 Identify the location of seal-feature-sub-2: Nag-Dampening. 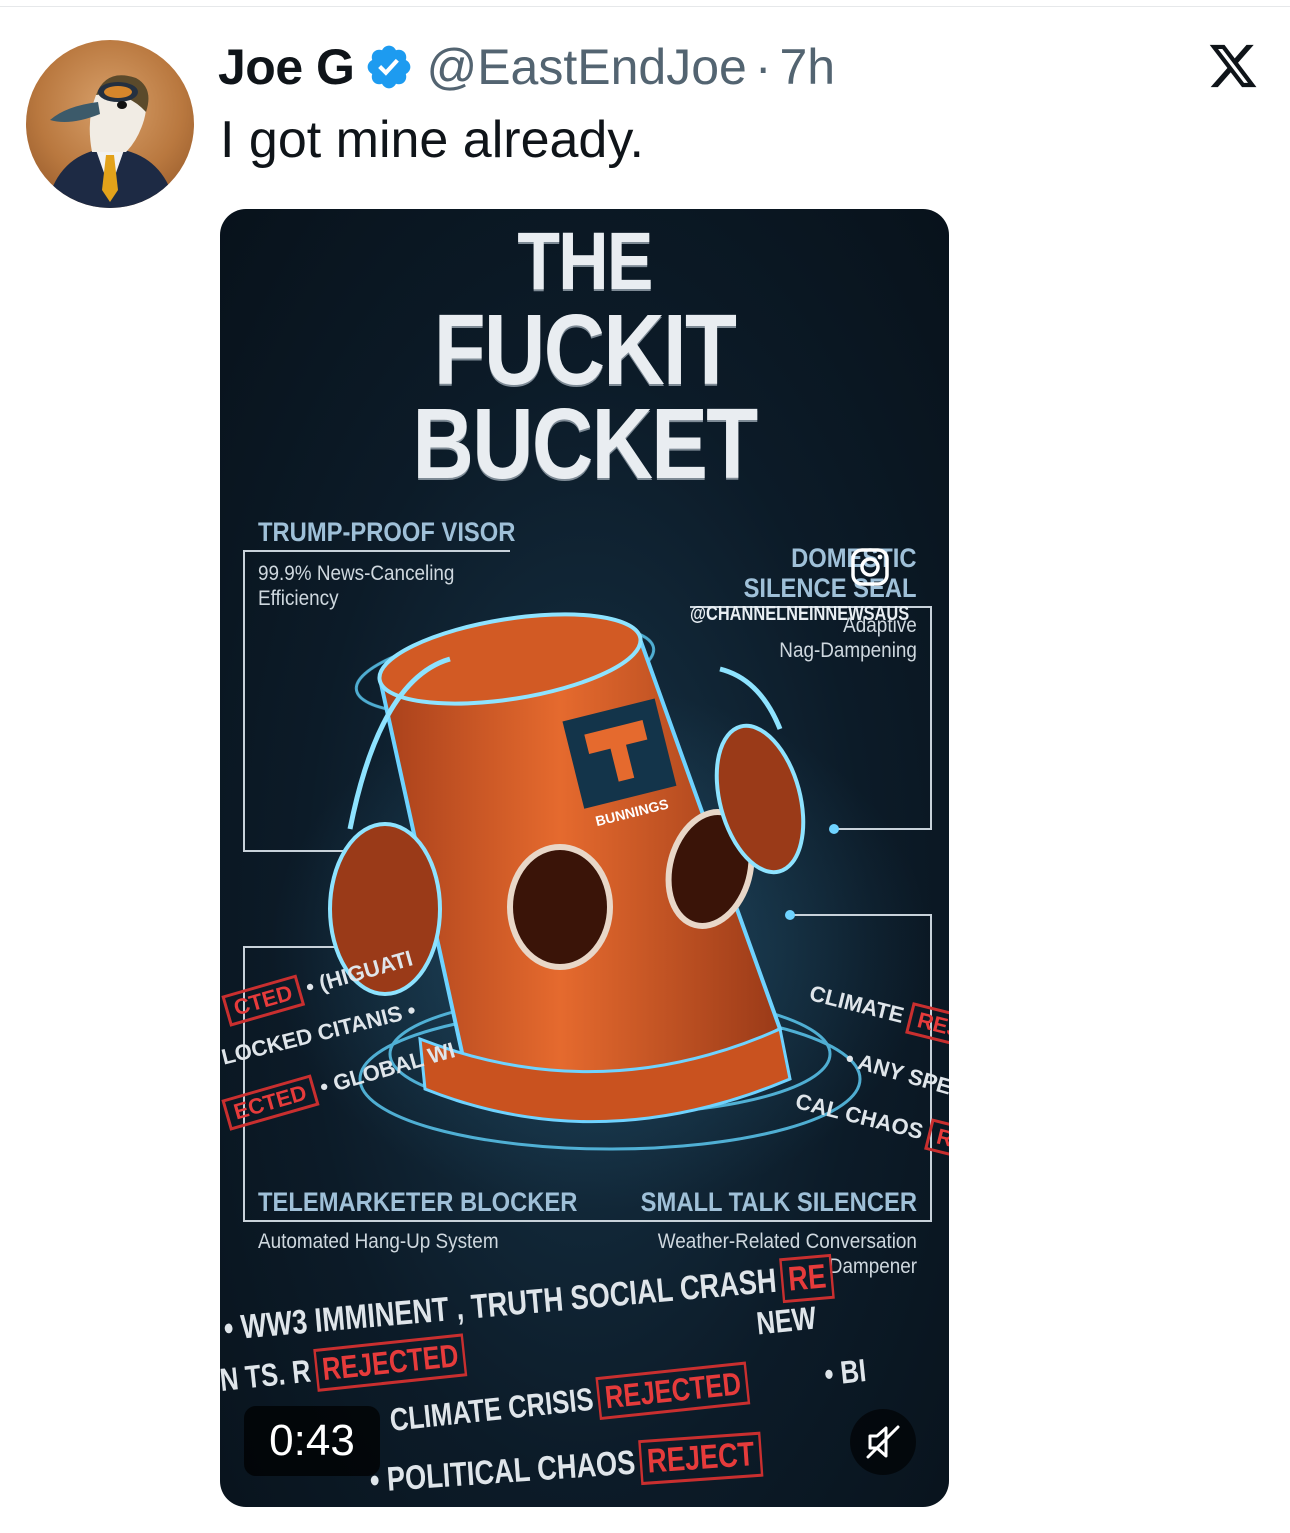
(848, 650).